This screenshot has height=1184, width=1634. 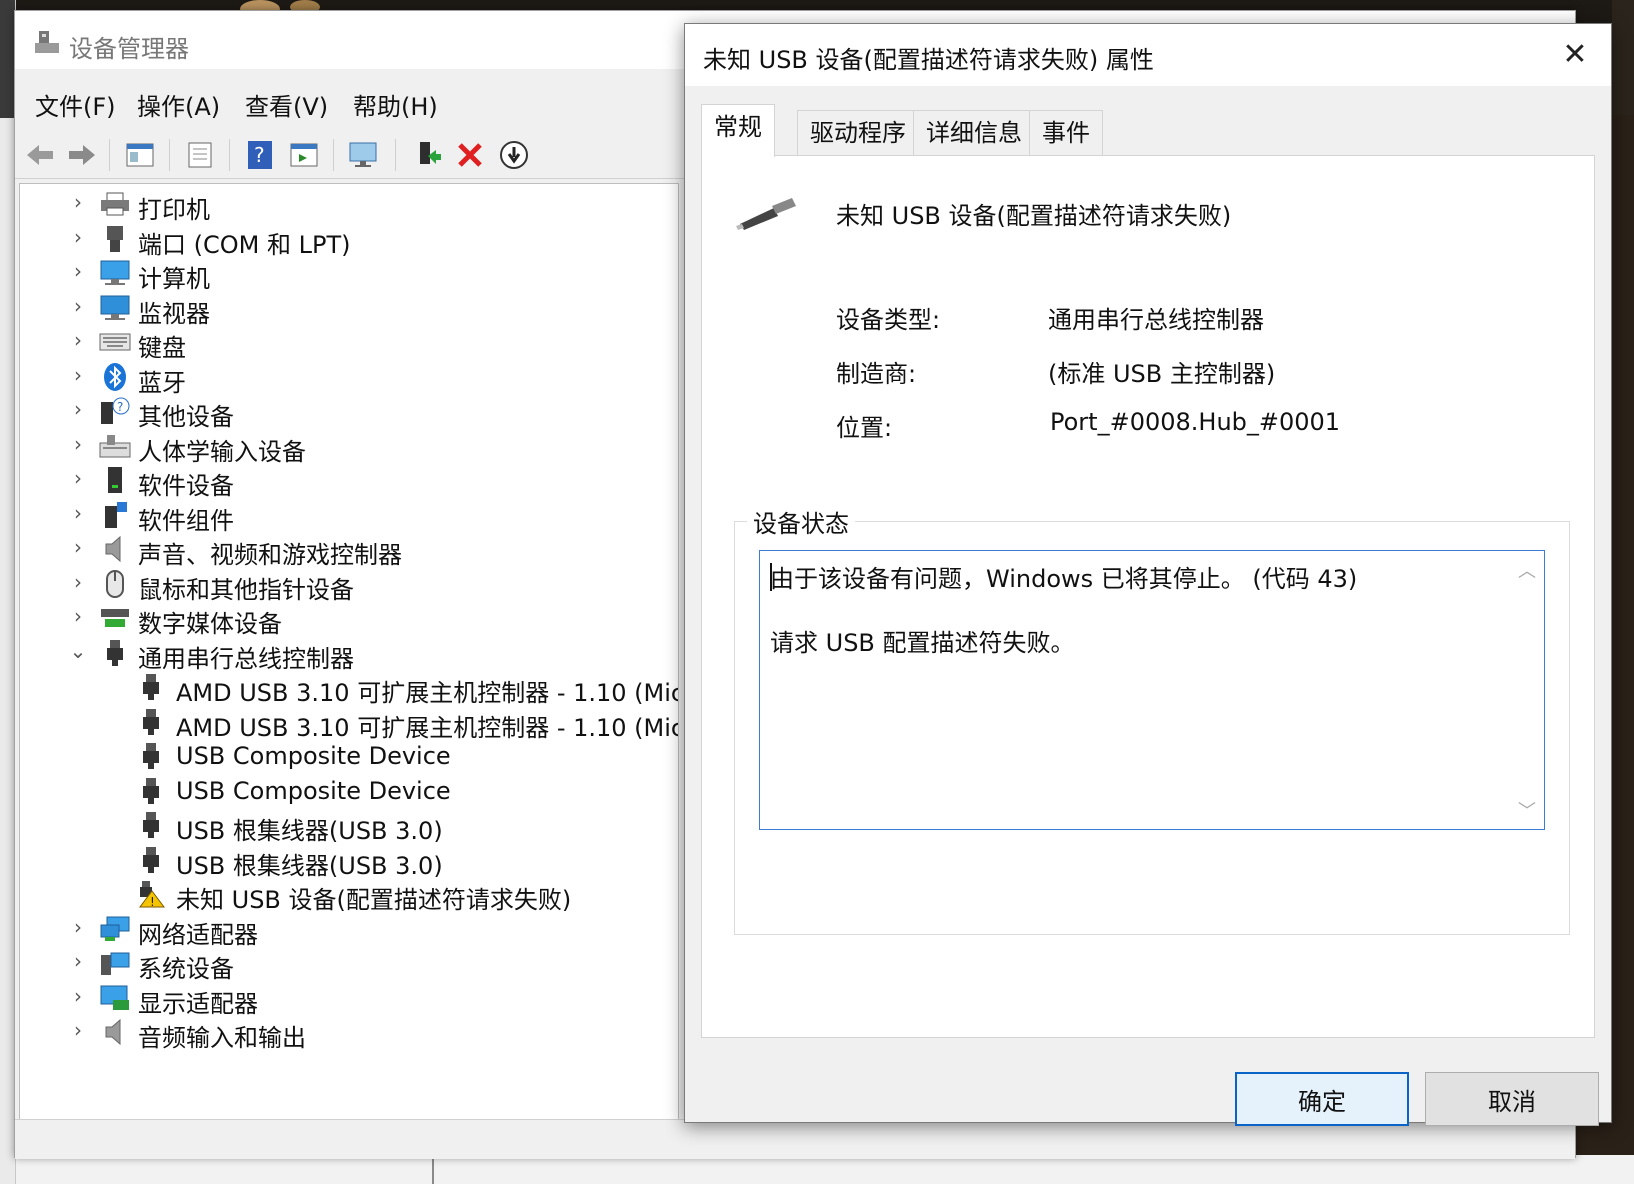 What do you see at coordinates (115, 411) in the screenshot?
I see `other-devices-icon: ?` at bounding box center [115, 411].